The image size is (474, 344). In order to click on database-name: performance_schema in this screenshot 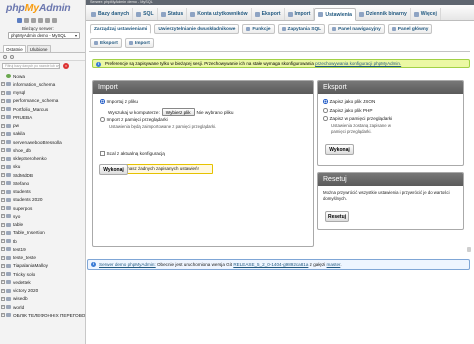, I will do `click(35, 100)`.